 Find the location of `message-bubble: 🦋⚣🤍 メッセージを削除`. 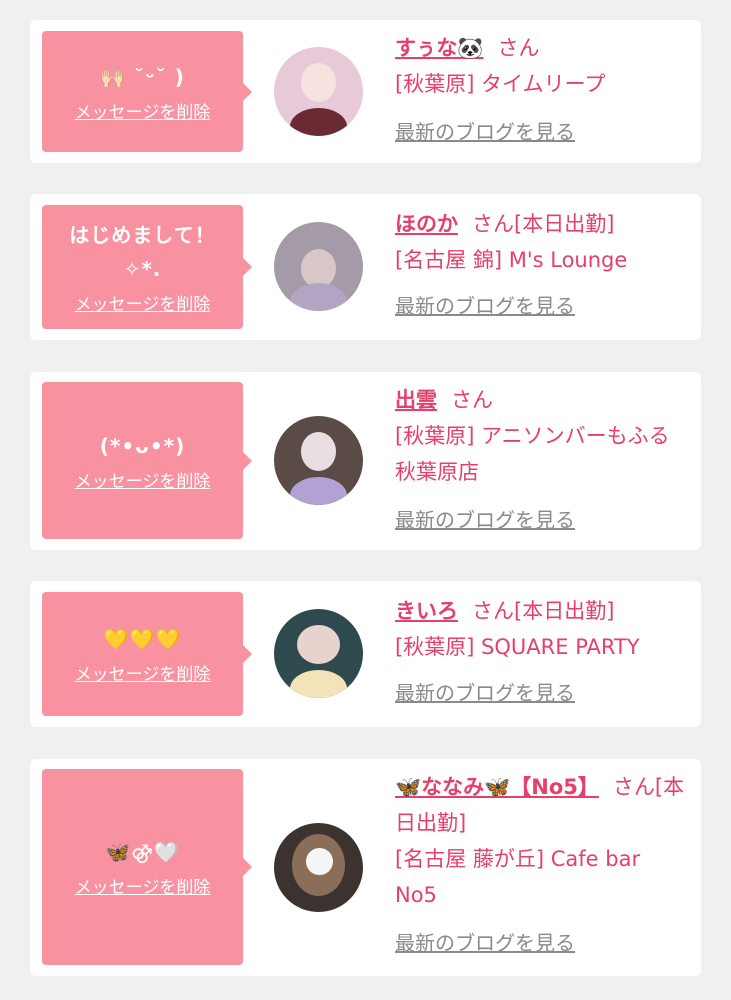

message-bubble: 🦋⚣🤍 メッセージを削除 is located at coordinates (147, 867).